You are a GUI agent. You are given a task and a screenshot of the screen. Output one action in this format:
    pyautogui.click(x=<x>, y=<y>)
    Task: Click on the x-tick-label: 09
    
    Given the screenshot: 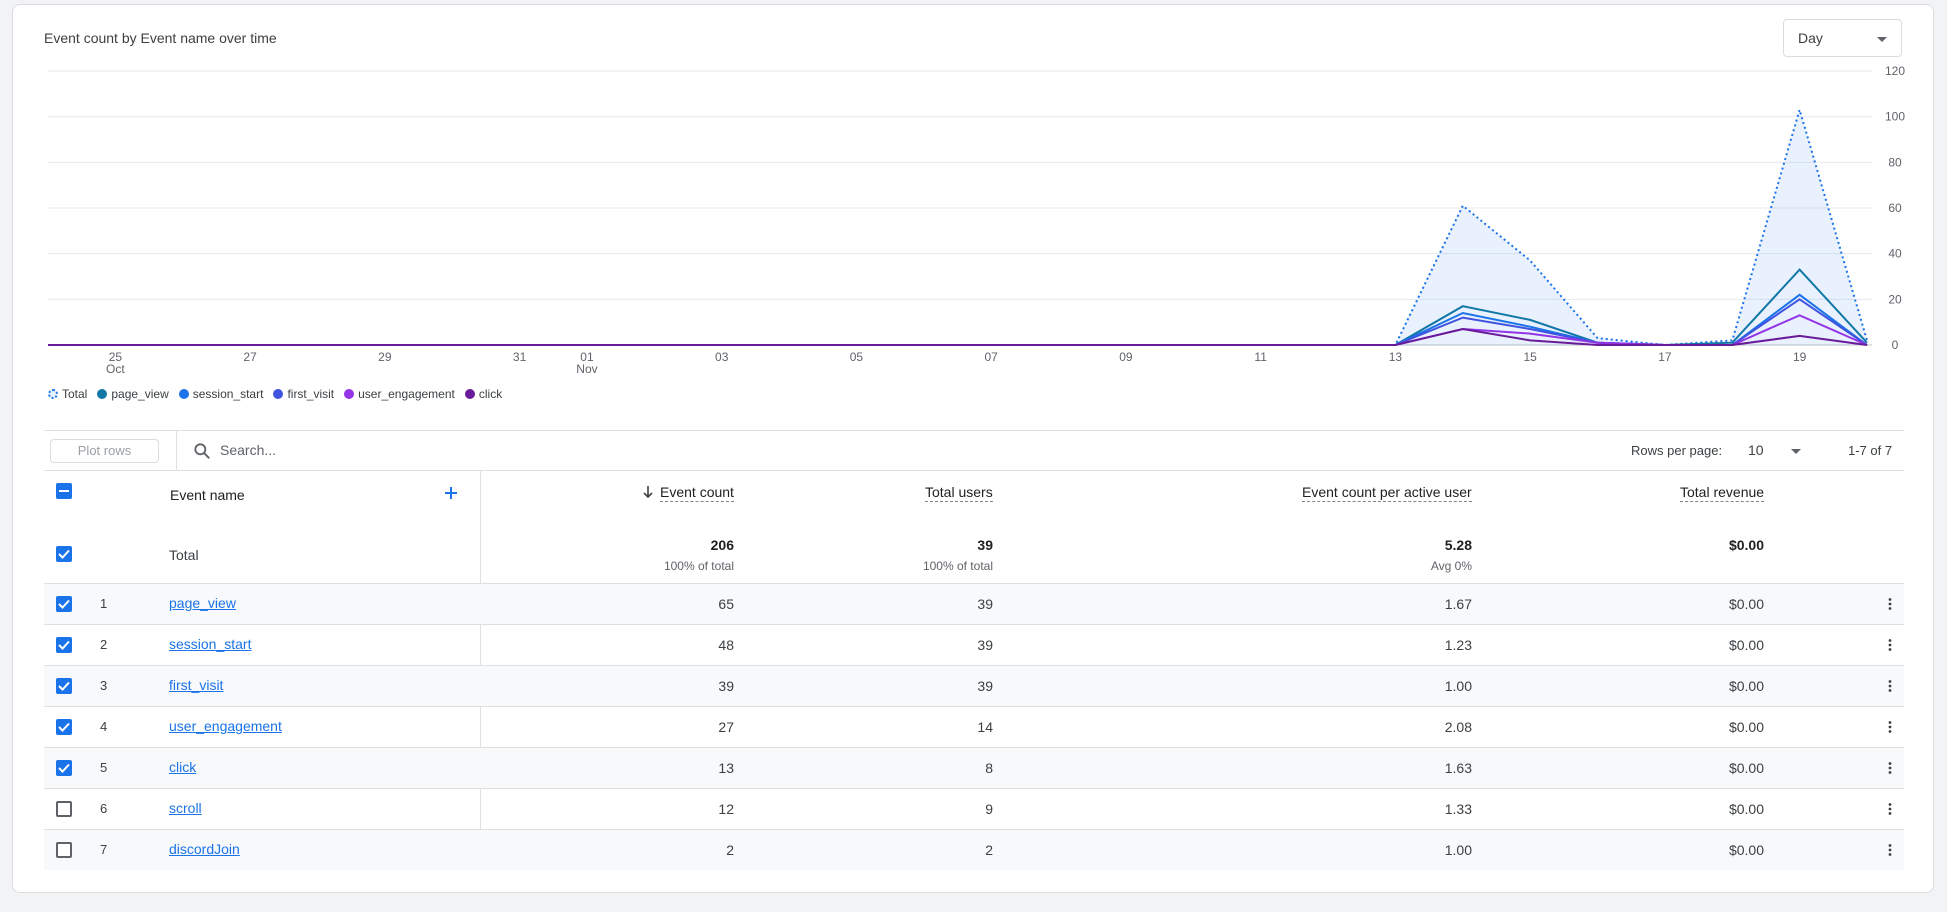 What is the action you would take?
    pyautogui.click(x=1126, y=357)
    